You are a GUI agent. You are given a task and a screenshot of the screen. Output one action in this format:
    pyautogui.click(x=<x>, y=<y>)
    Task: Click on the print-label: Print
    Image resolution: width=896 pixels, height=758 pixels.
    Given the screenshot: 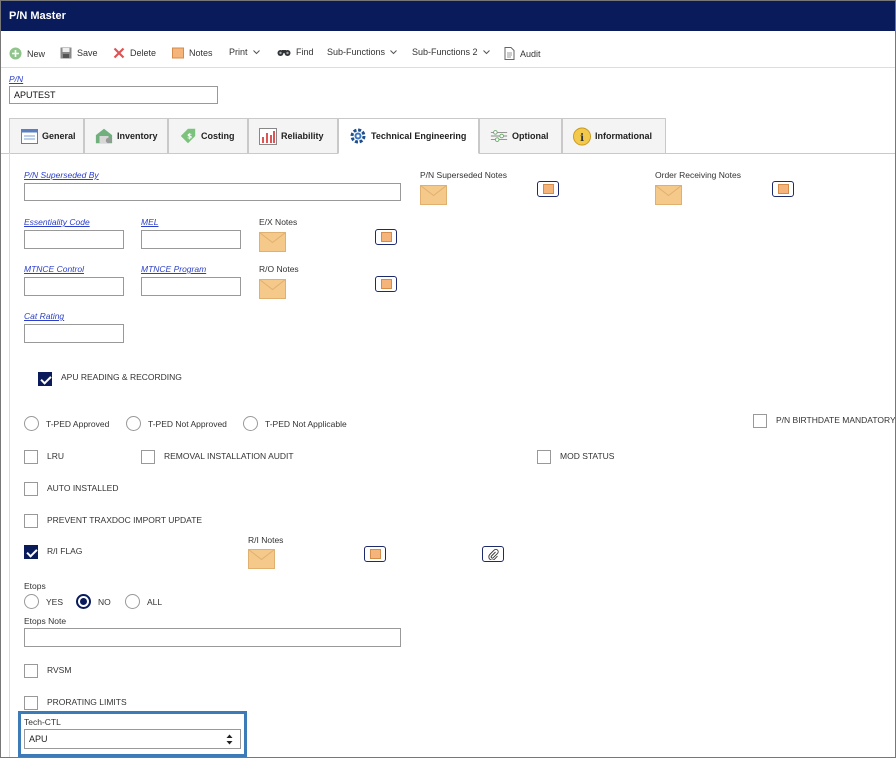 What is the action you would take?
    pyautogui.click(x=238, y=52)
    